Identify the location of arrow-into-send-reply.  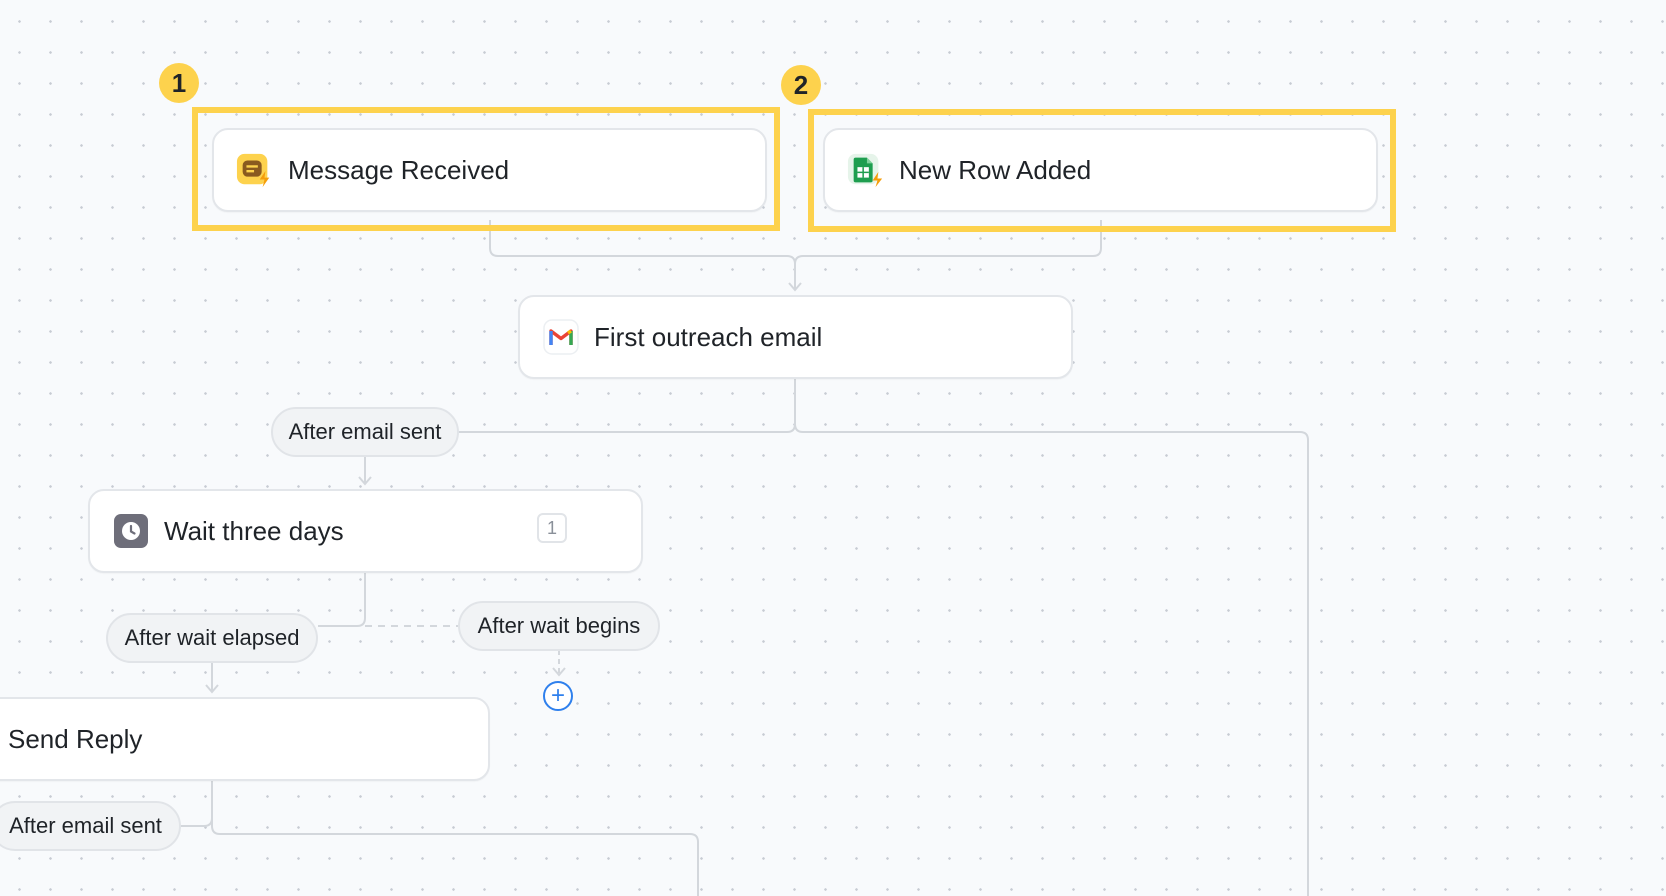
(212, 689).